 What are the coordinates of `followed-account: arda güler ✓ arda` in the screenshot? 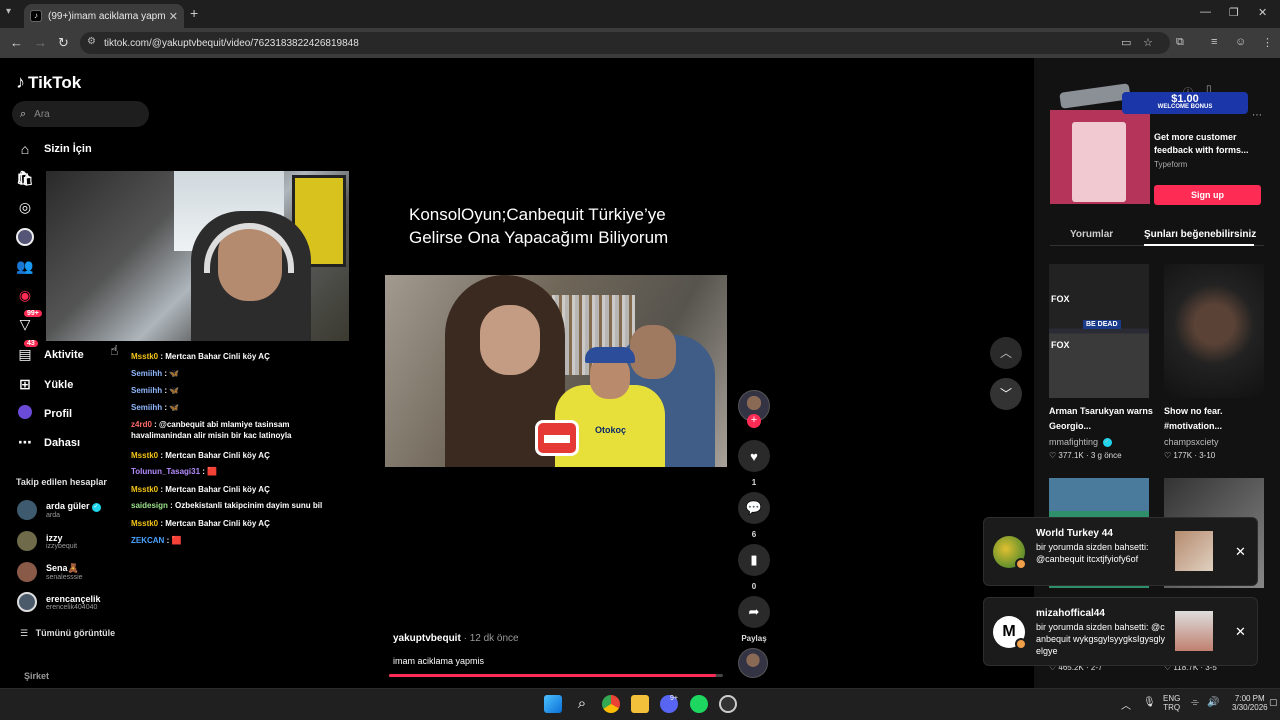 It's located at (59, 510).